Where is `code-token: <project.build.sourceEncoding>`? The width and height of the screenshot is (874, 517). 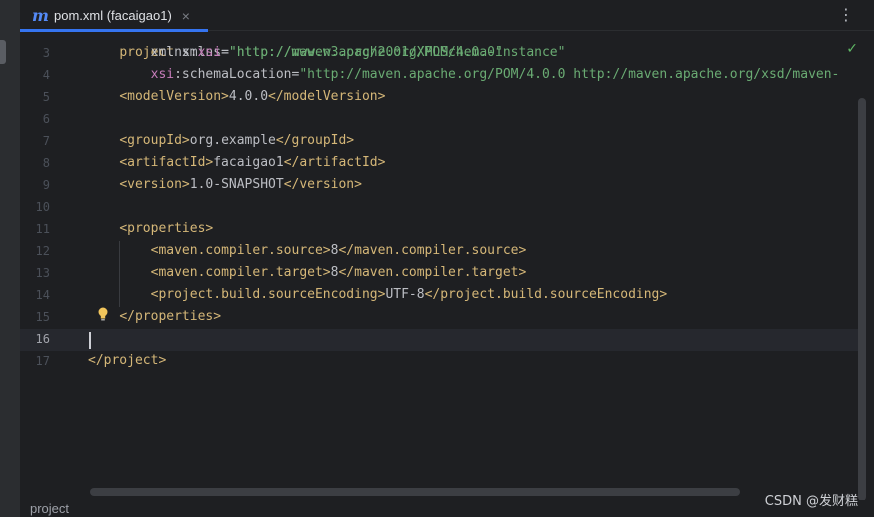 code-token: <project.build.sourceEncoding> is located at coordinates (268, 294).